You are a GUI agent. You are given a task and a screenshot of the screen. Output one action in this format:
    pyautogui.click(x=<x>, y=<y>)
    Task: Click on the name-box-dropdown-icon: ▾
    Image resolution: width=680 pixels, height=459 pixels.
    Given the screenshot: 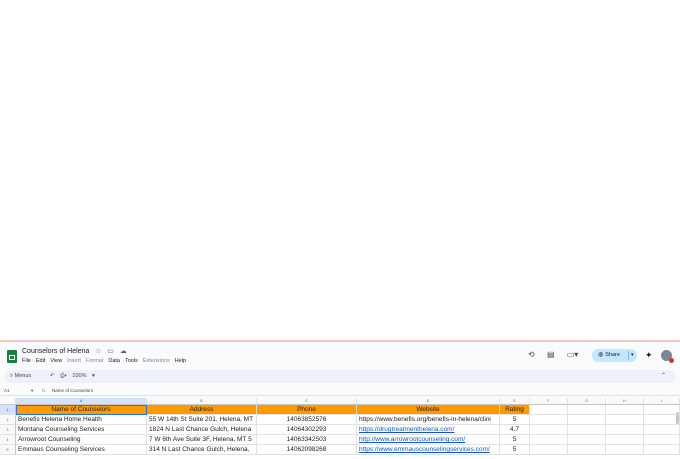 What is the action you would take?
    pyautogui.click(x=32, y=391)
    